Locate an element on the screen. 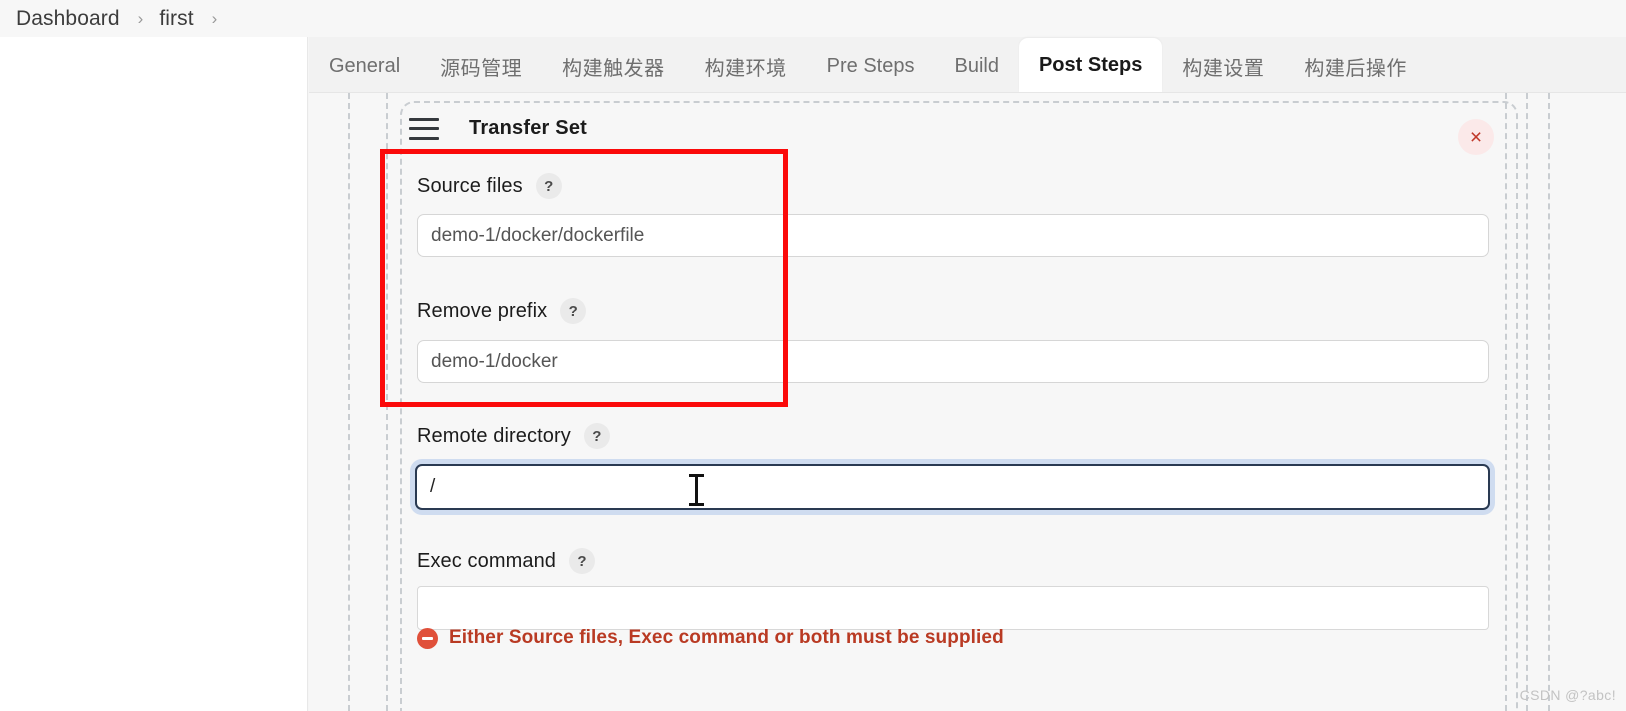  panel-title: Transfer Set is located at coordinates (528, 128).